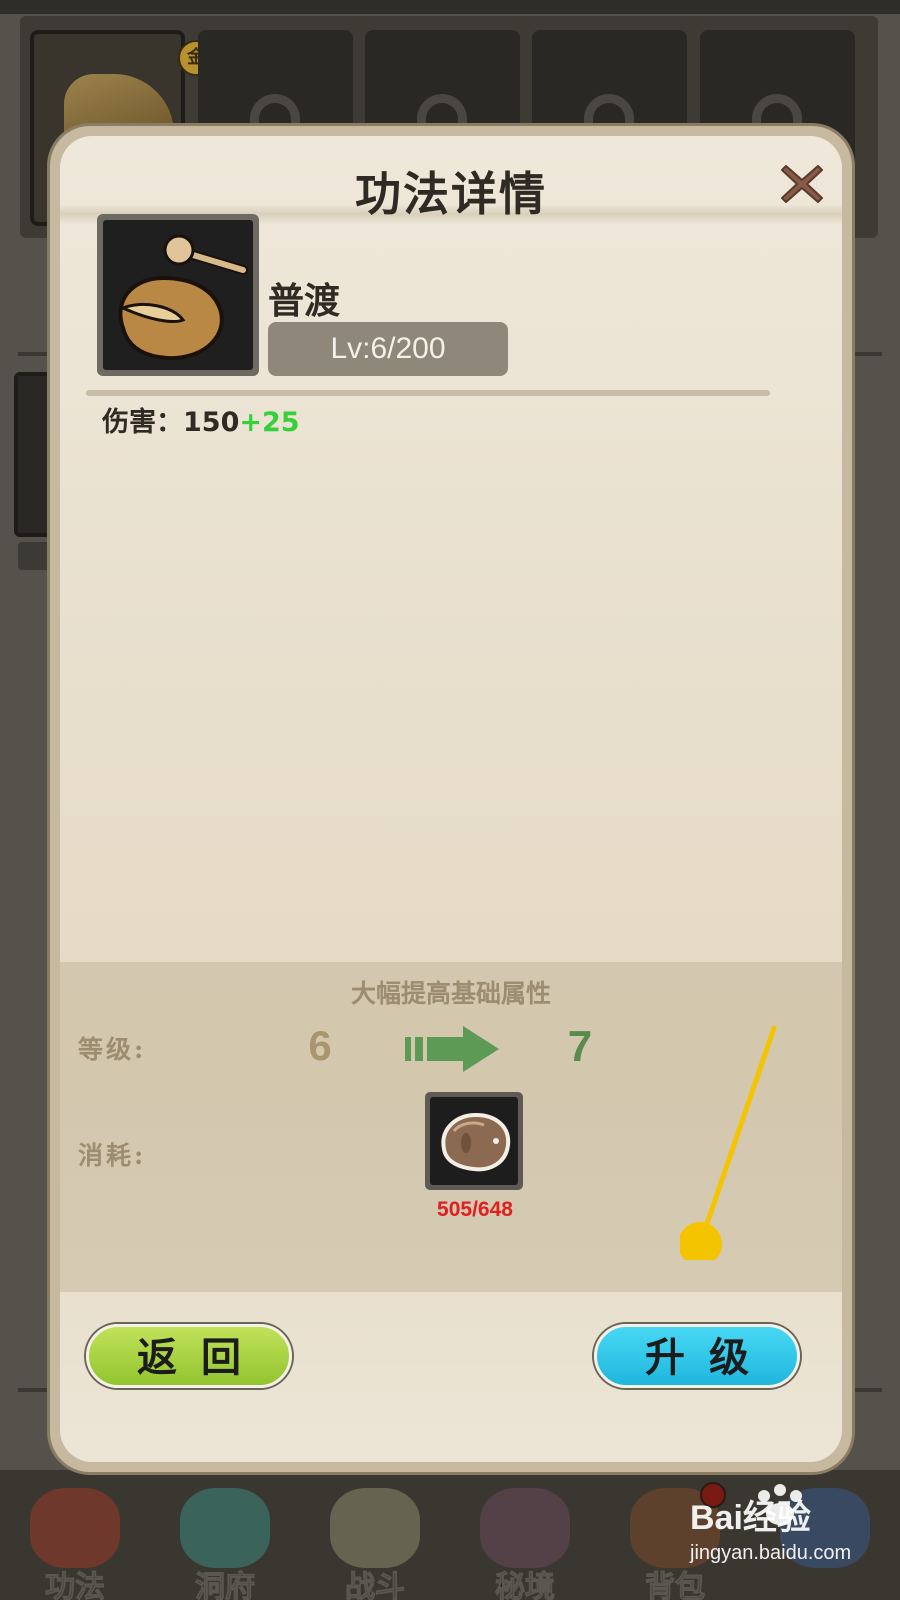  What do you see at coordinates (452, 1049) in the screenshot?
I see `arrow-right-icon` at bounding box center [452, 1049].